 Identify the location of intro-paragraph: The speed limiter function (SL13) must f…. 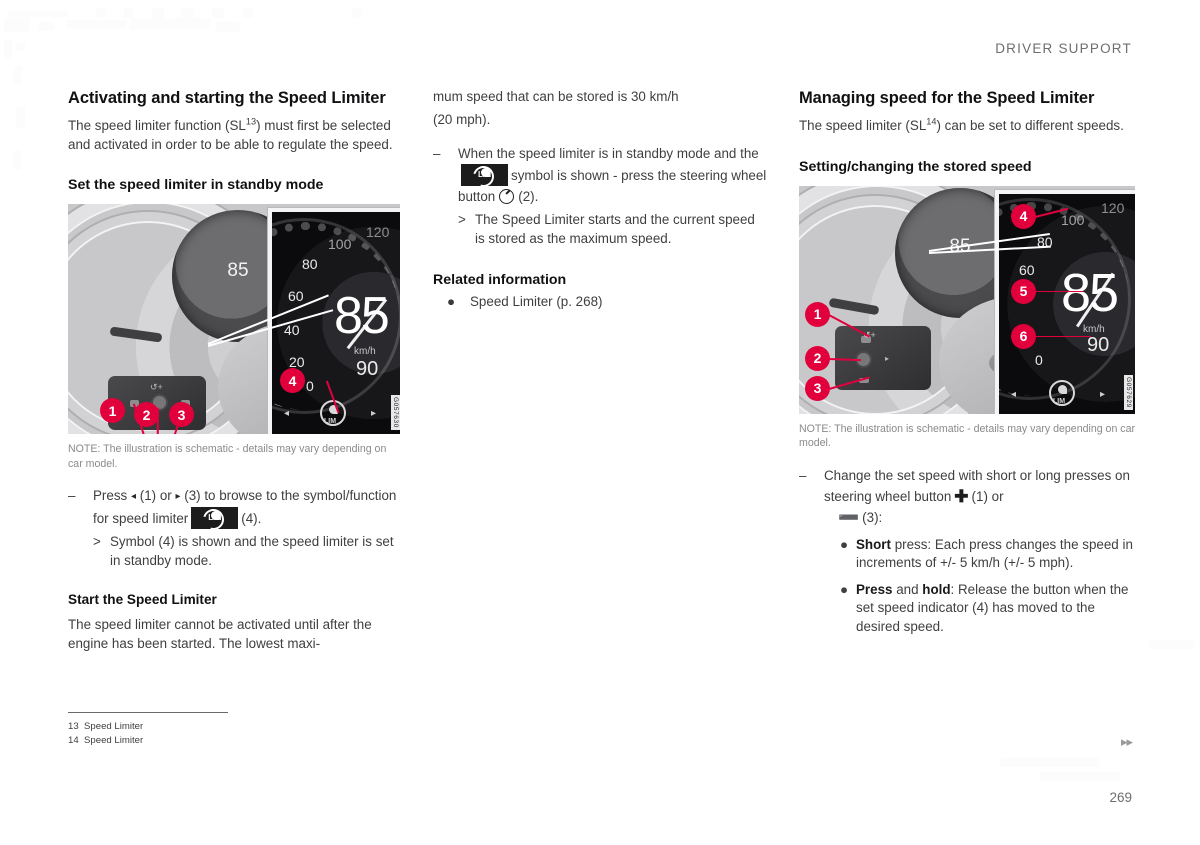
(234, 135).